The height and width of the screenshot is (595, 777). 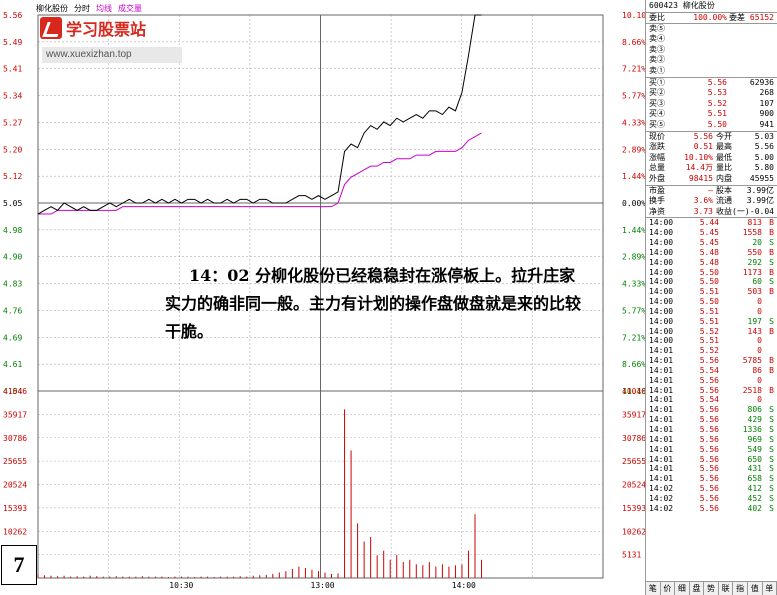 What do you see at coordinates (709, 233) in the screenshot?
I see `tick-price: 5.45` at bounding box center [709, 233].